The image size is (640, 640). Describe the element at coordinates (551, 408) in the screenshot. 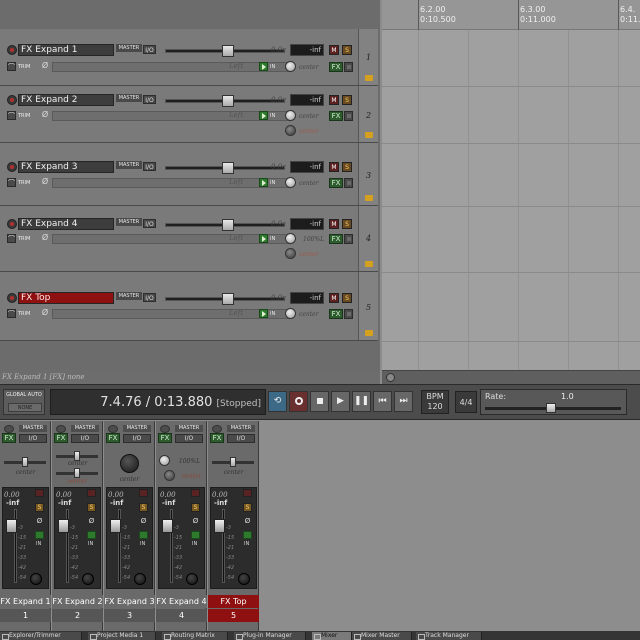

I see `rate-slider-handle` at that location.